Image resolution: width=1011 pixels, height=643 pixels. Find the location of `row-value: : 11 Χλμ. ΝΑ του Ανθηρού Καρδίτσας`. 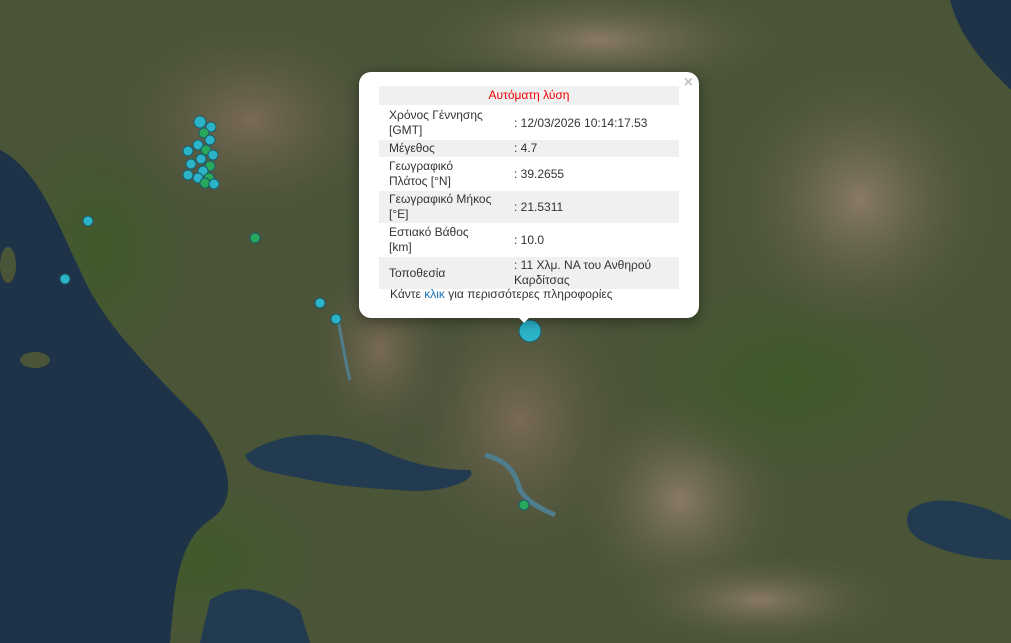

row-value: : 11 Χλμ. ΝΑ του Ανθηρού Καρδίτσας is located at coordinates (591, 273).